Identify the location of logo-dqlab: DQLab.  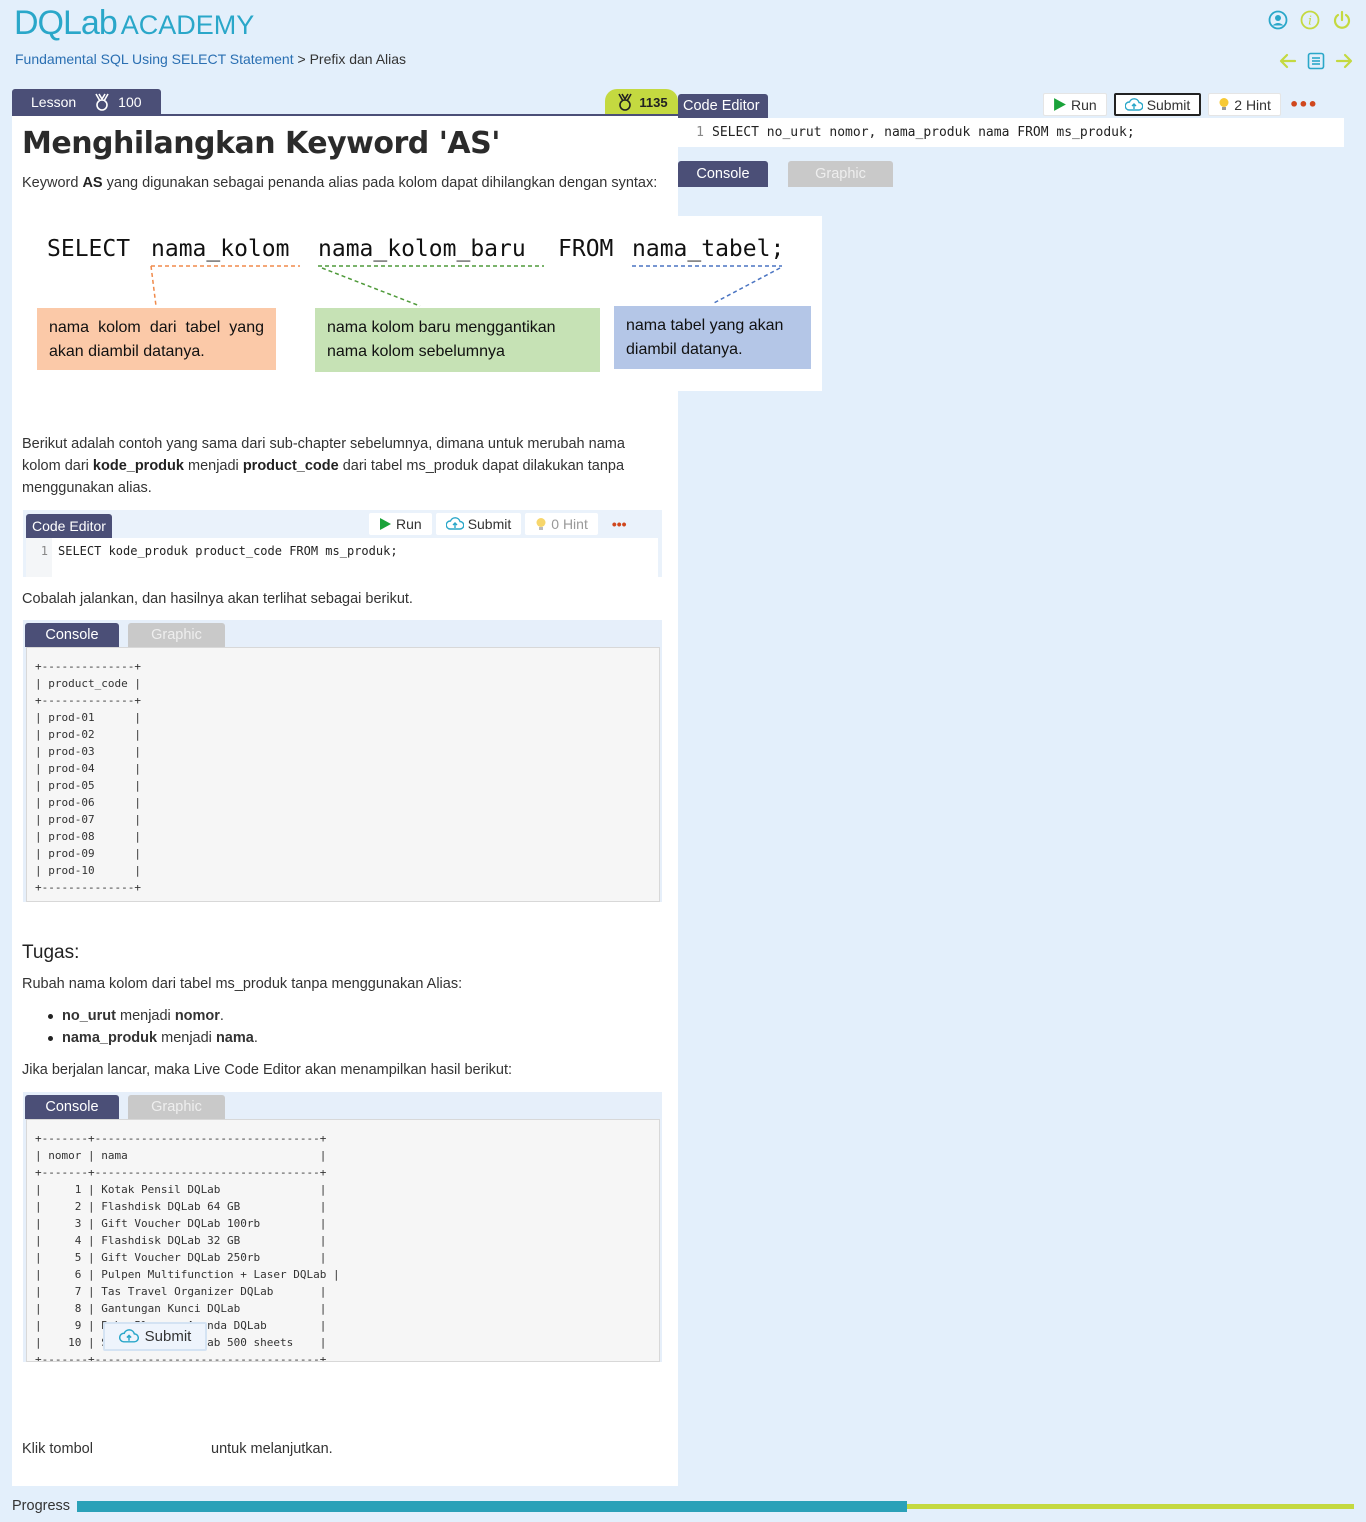
(66, 23).